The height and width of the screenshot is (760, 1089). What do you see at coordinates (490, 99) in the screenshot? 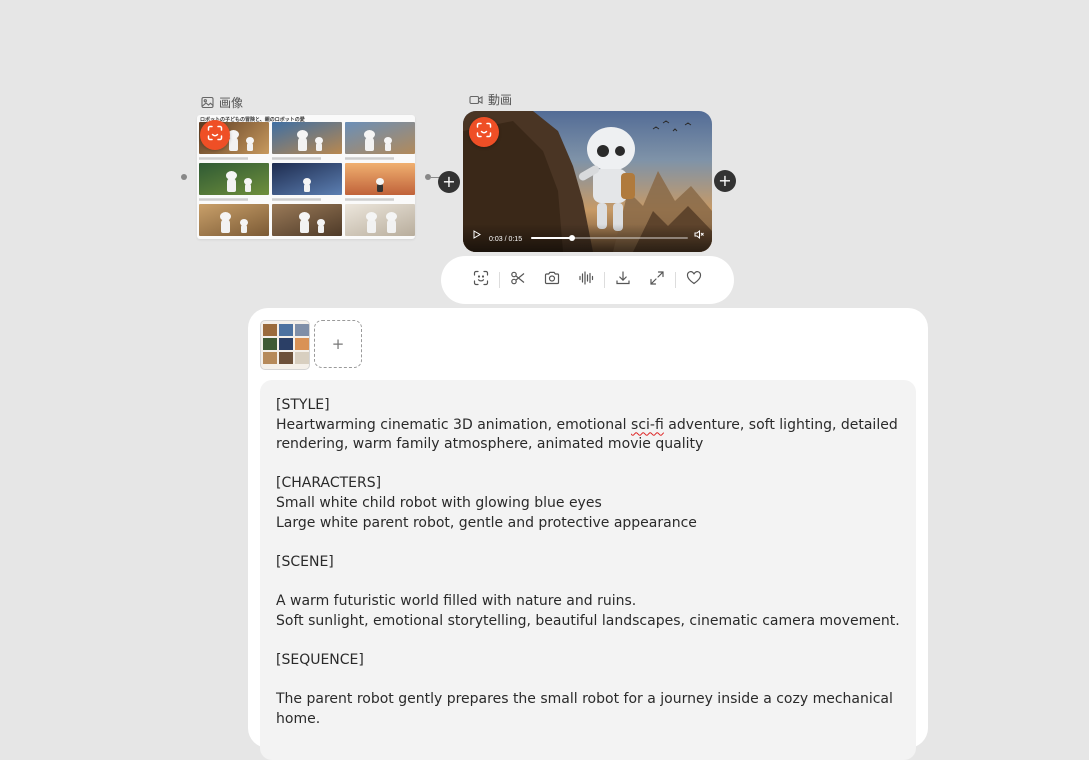
I see `video-node-label: 動画` at bounding box center [490, 99].